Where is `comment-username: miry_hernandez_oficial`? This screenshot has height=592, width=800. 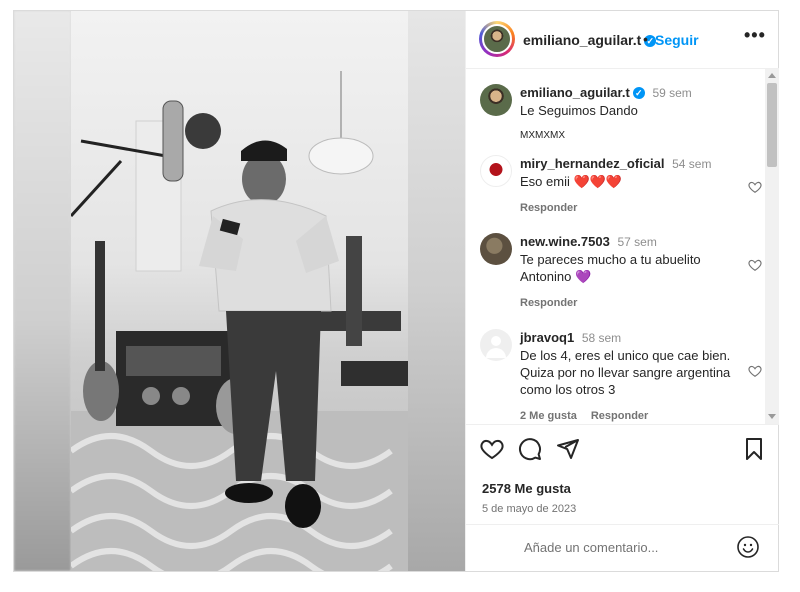 comment-username: miry_hernandez_oficial is located at coordinates (592, 163).